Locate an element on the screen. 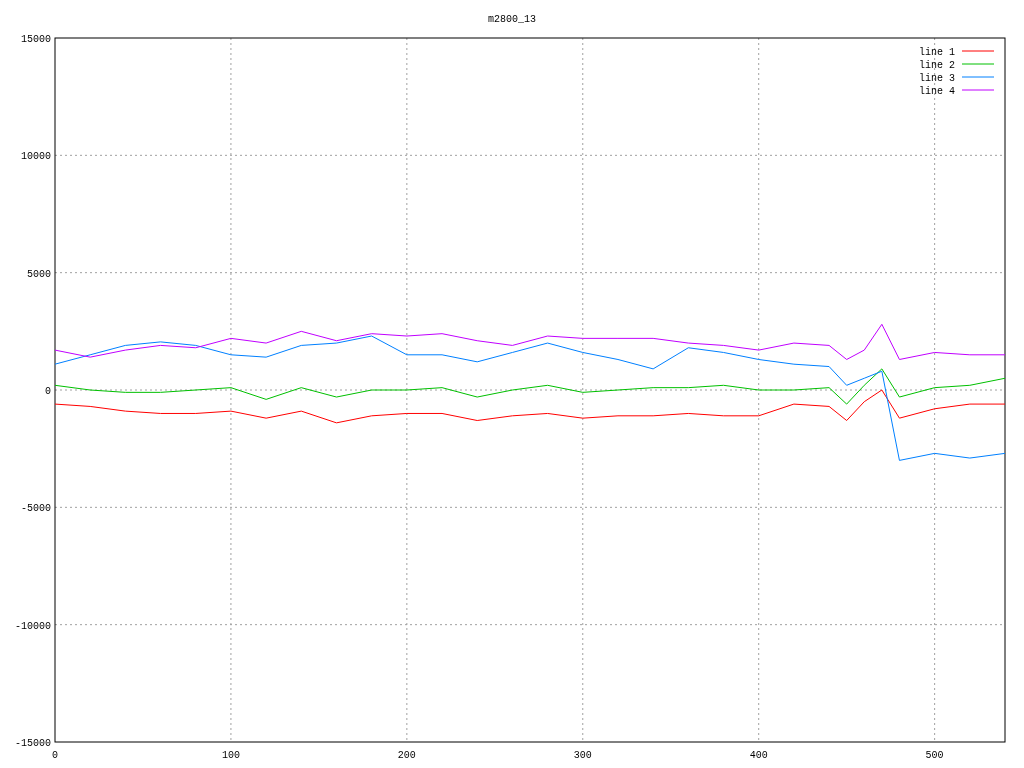 The image size is (1024, 768). legend-label: line 2 is located at coordinates (937, 65).